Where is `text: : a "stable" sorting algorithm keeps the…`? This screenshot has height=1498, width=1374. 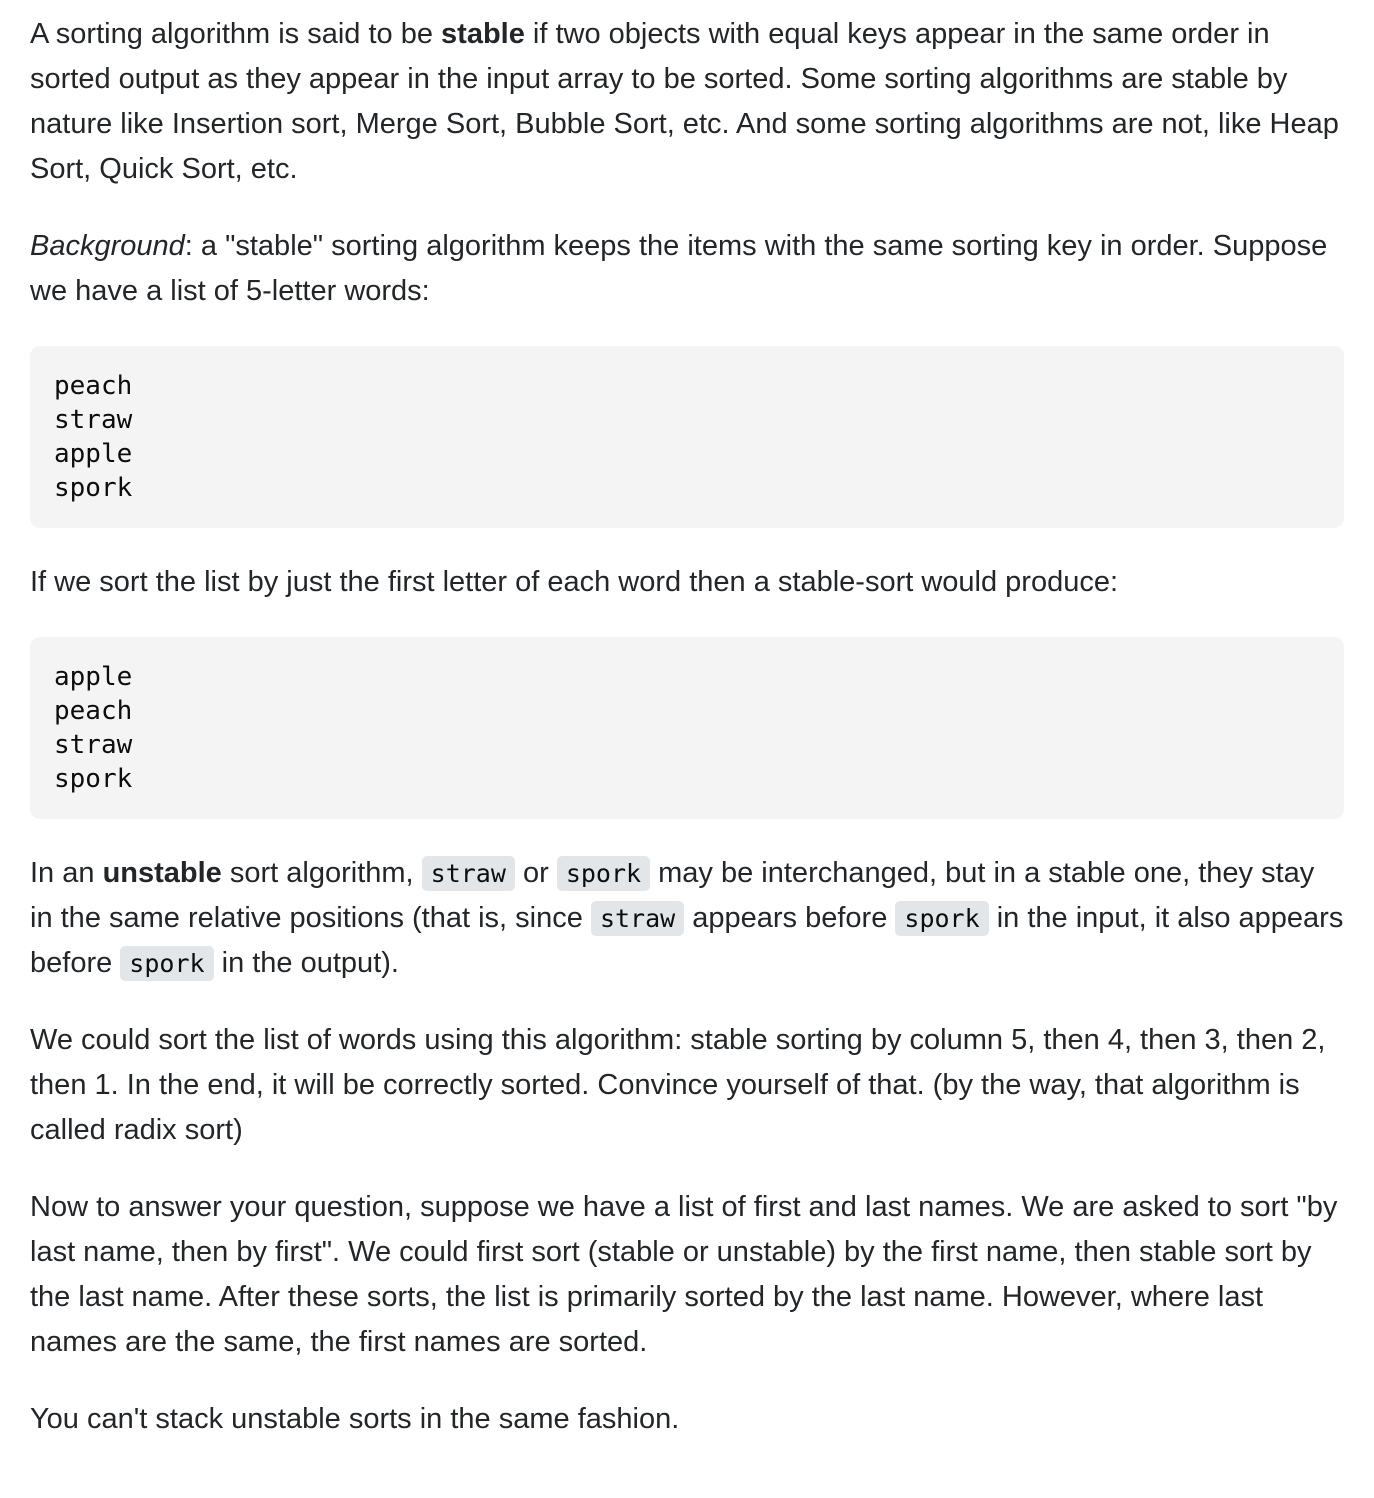
text: : a "stable" sorting algorithm keeps the… is located at coordinates (679, 268).